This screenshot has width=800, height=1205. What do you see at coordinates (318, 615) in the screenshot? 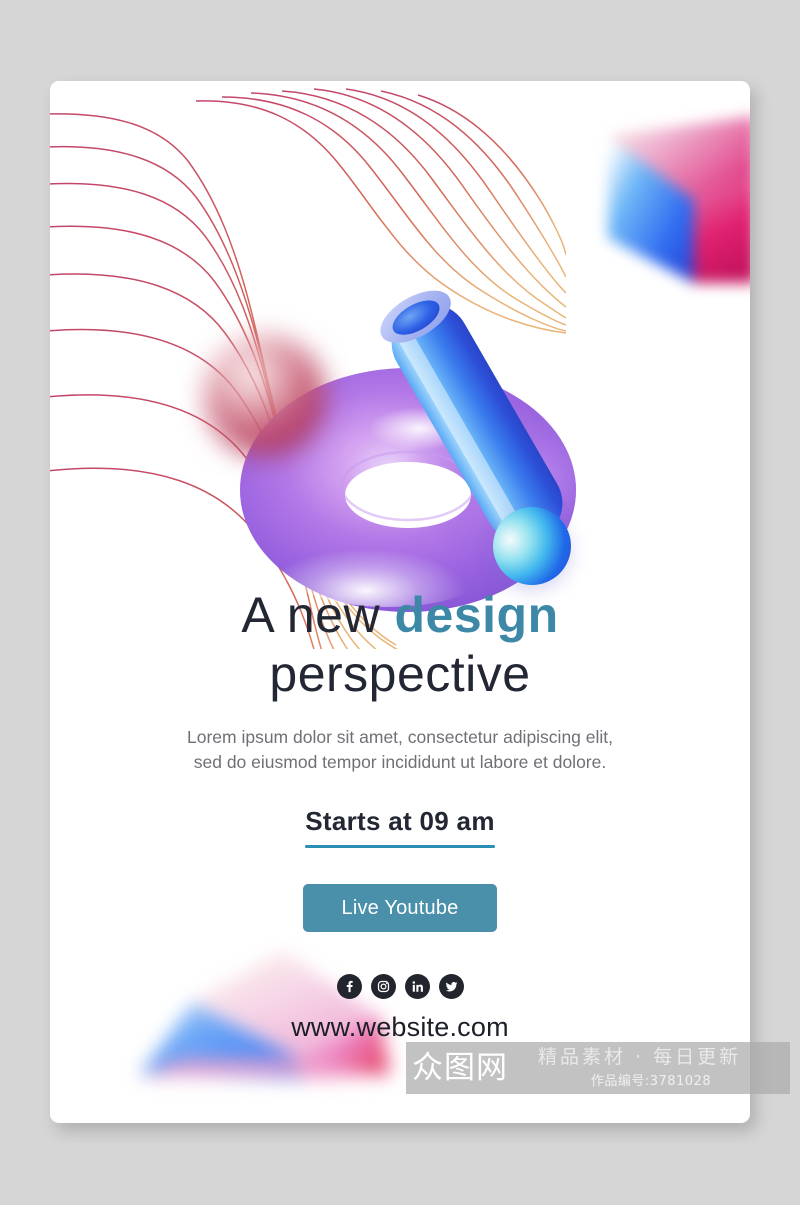
I see `headline-line1-prefix: A new` at bounding box center [318, 615].